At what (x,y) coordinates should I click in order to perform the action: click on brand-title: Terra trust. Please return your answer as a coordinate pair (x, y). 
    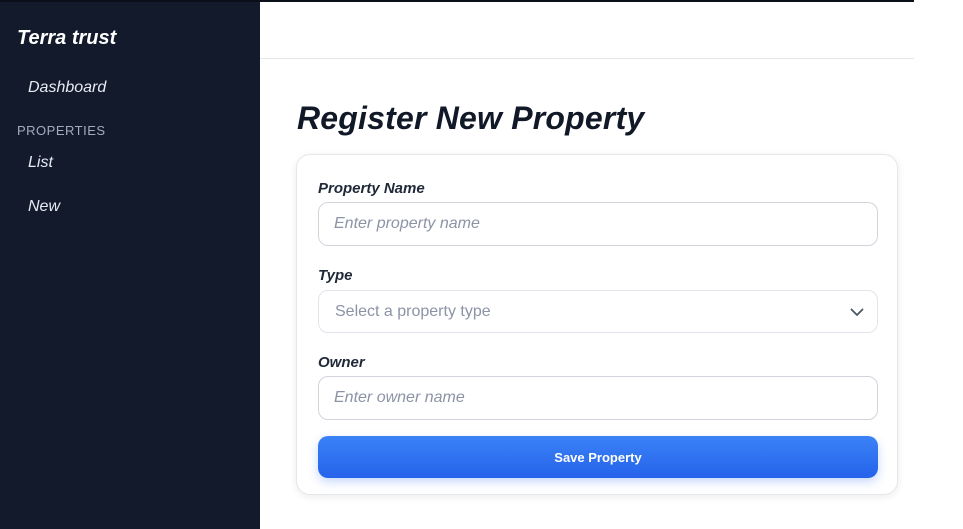
    Looking at the image, I should click on (67, 38).